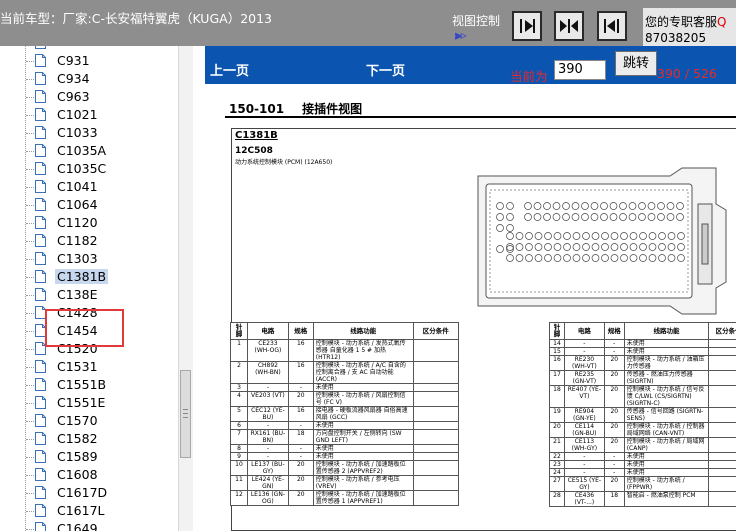 This screenshot has width=736, height=531. I want to click on table-header-cell: 线路功能, so click(666, 331).